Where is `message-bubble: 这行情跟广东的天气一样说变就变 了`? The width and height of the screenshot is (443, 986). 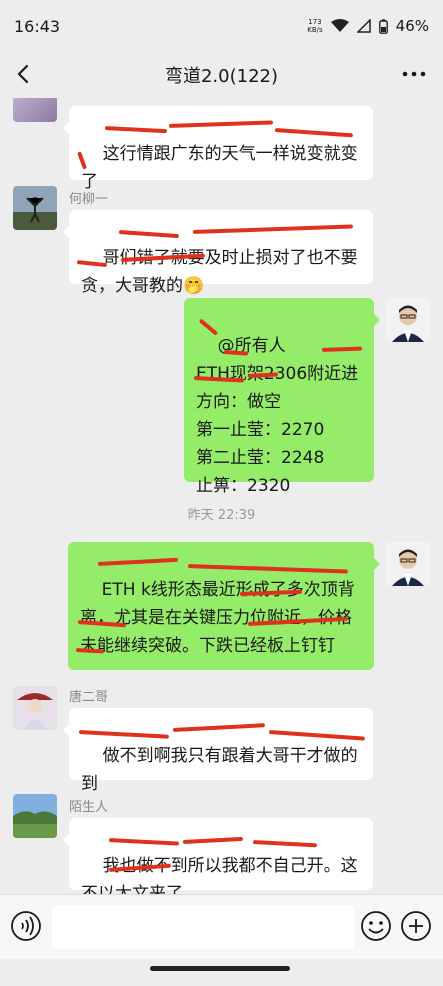
message-bubble: 这行情跟广东的天气一样说变就变 了 is located at coordinates (218, 149).